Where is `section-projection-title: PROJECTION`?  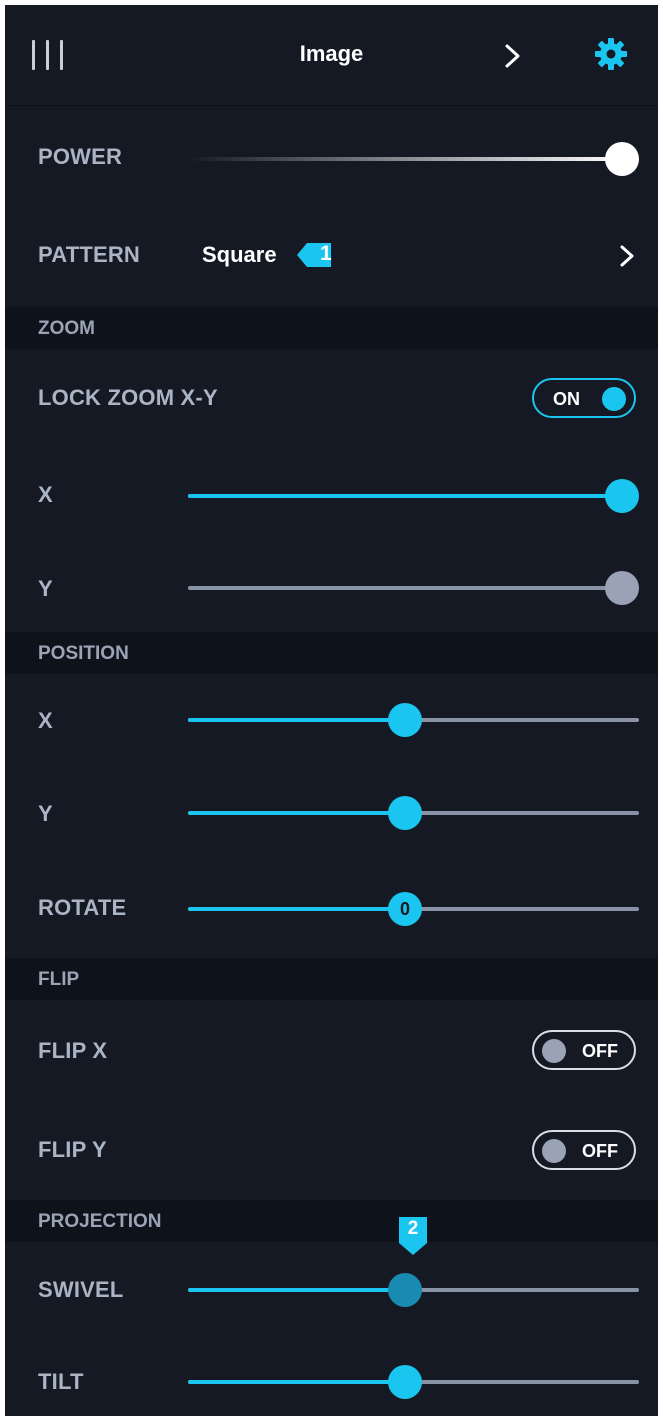 section-projection-title: PROJECTION is located at coordinates (100, 1221).